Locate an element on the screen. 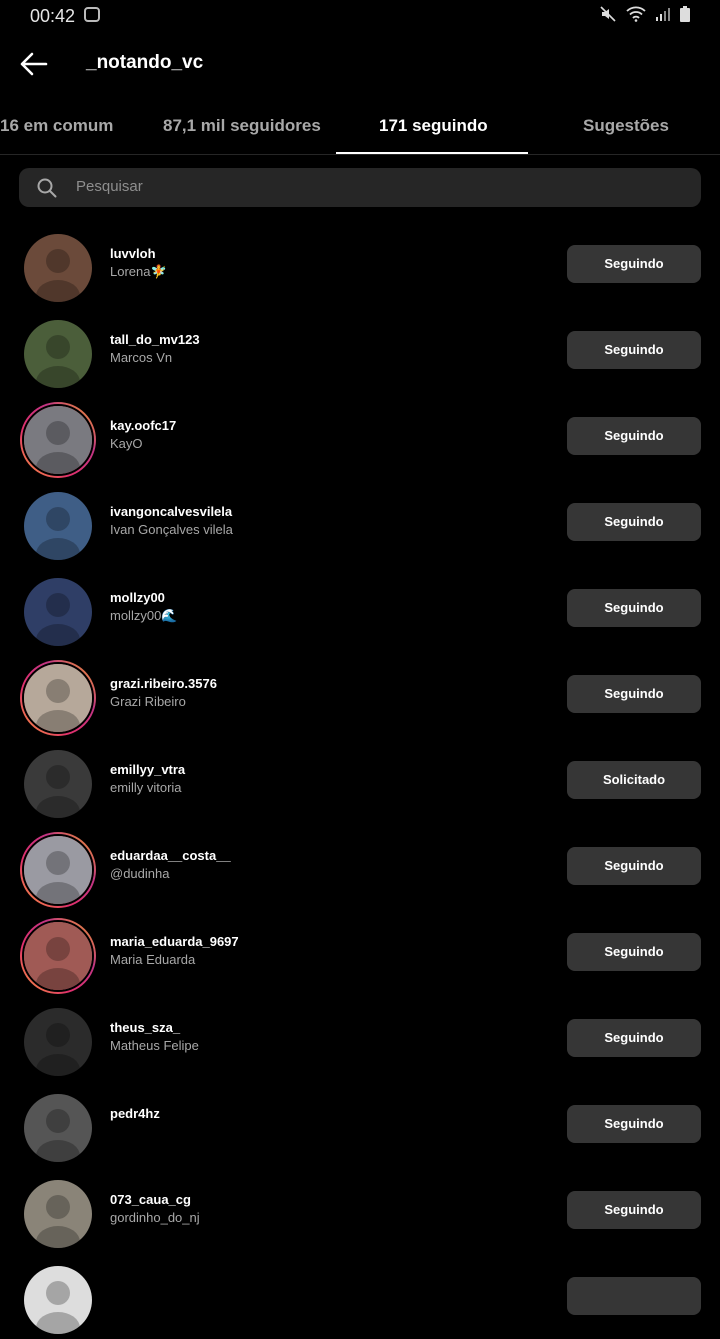  username: 073_caua_cg is located at coordinates (150, 1199).